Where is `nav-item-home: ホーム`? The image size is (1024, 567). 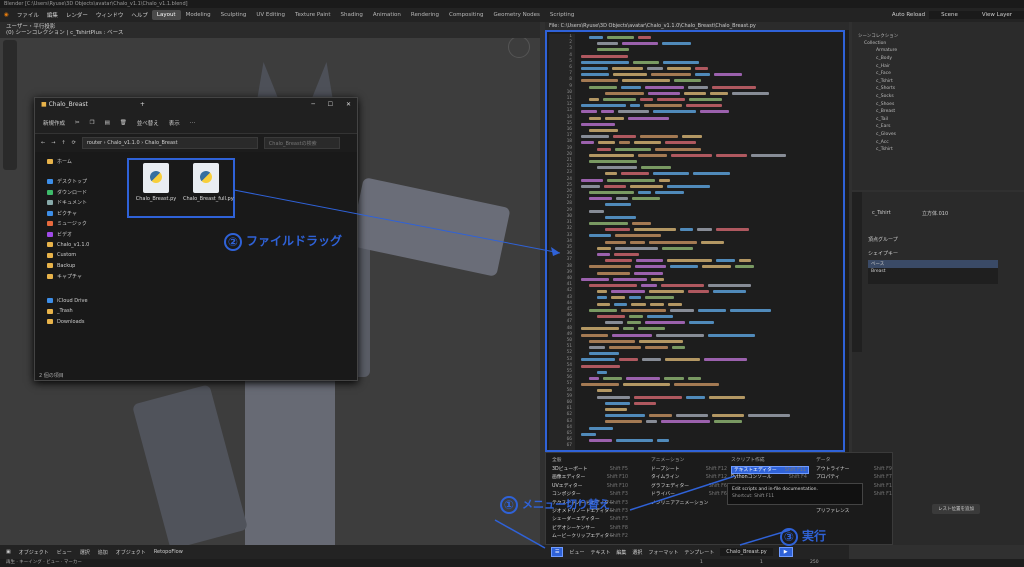 nav-item-home: ホーム is located at coordinates (80, 161).